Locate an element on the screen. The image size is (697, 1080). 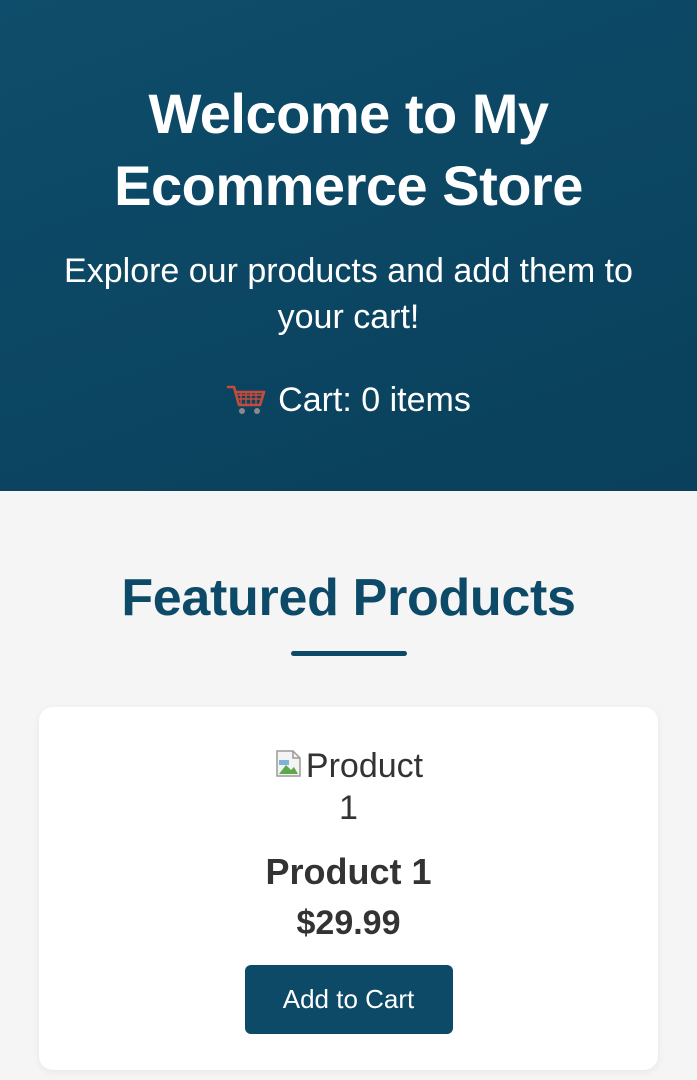
heading-underline is located at coordinates (348, 653).